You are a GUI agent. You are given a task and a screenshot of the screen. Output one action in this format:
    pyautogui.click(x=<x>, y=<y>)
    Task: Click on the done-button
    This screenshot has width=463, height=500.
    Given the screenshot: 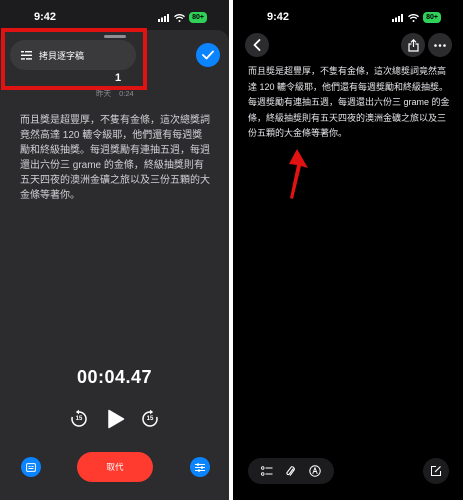 What is the action you would take?
    pyautogui.click(x=208, y=55)
    